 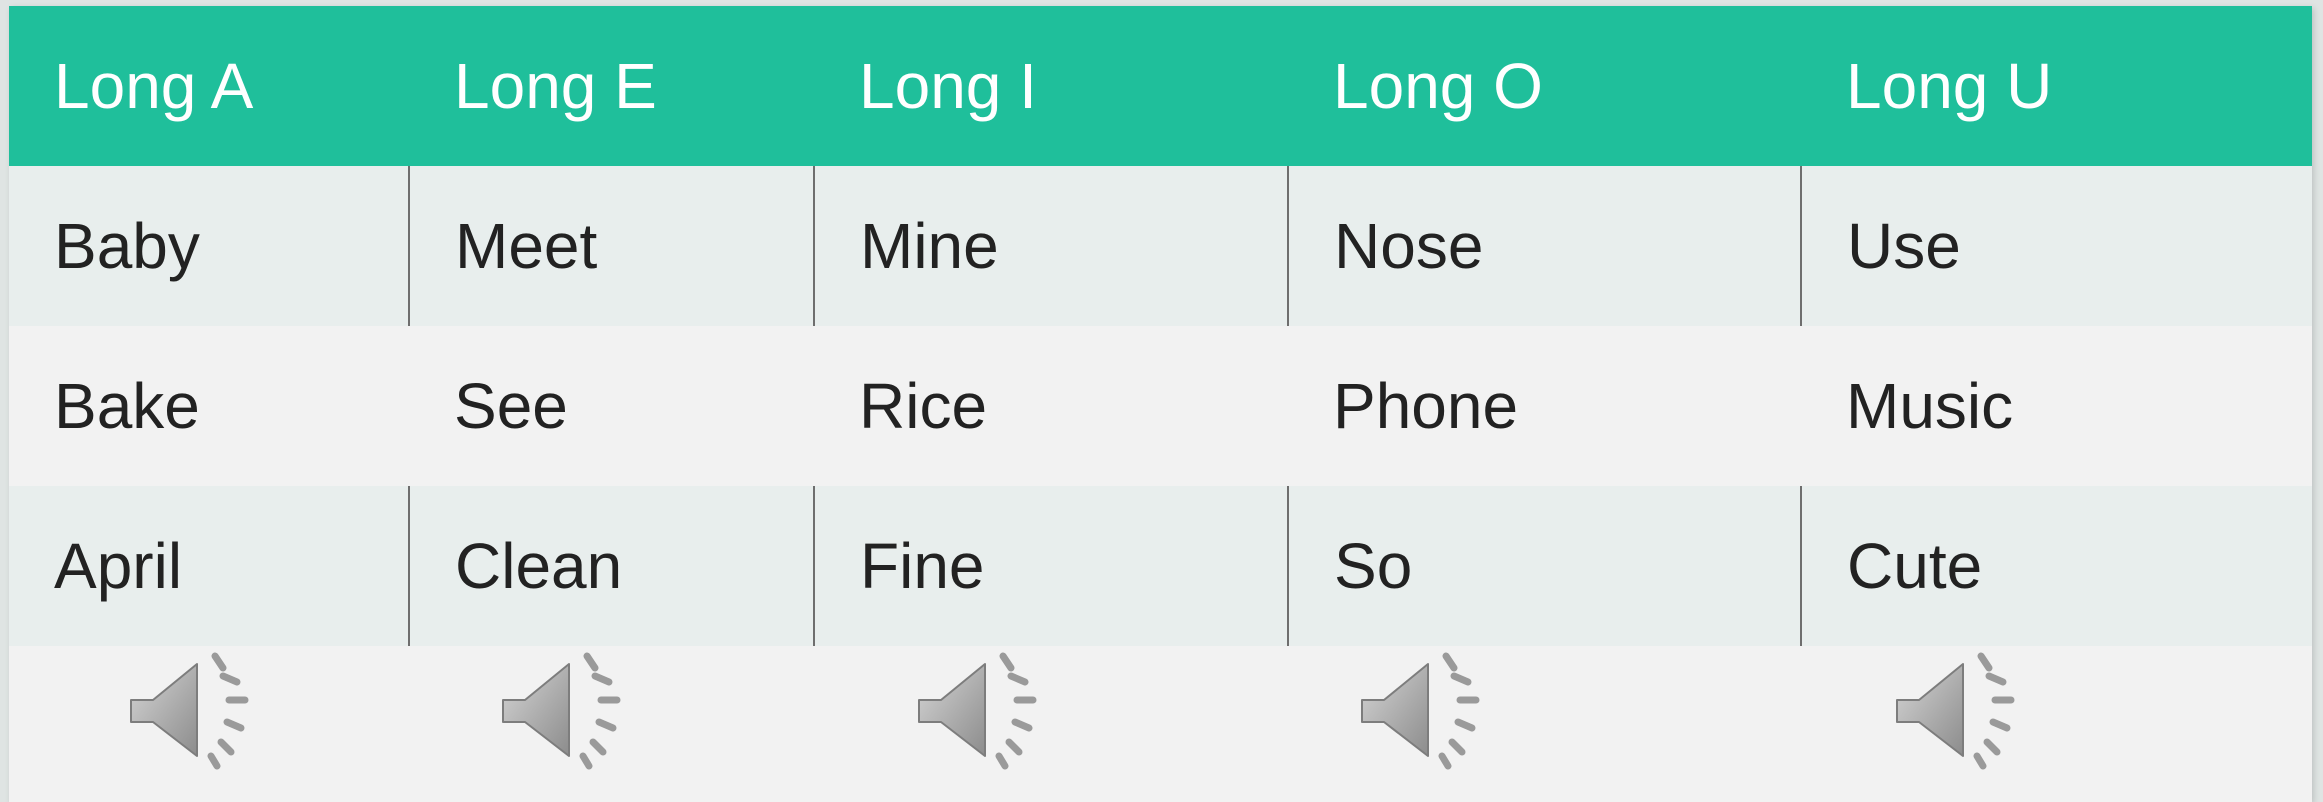 What do you see at coordinates (611, 86) in the screenshot?
I see `header-long-e: Long E` at bounding box center [611, 86].